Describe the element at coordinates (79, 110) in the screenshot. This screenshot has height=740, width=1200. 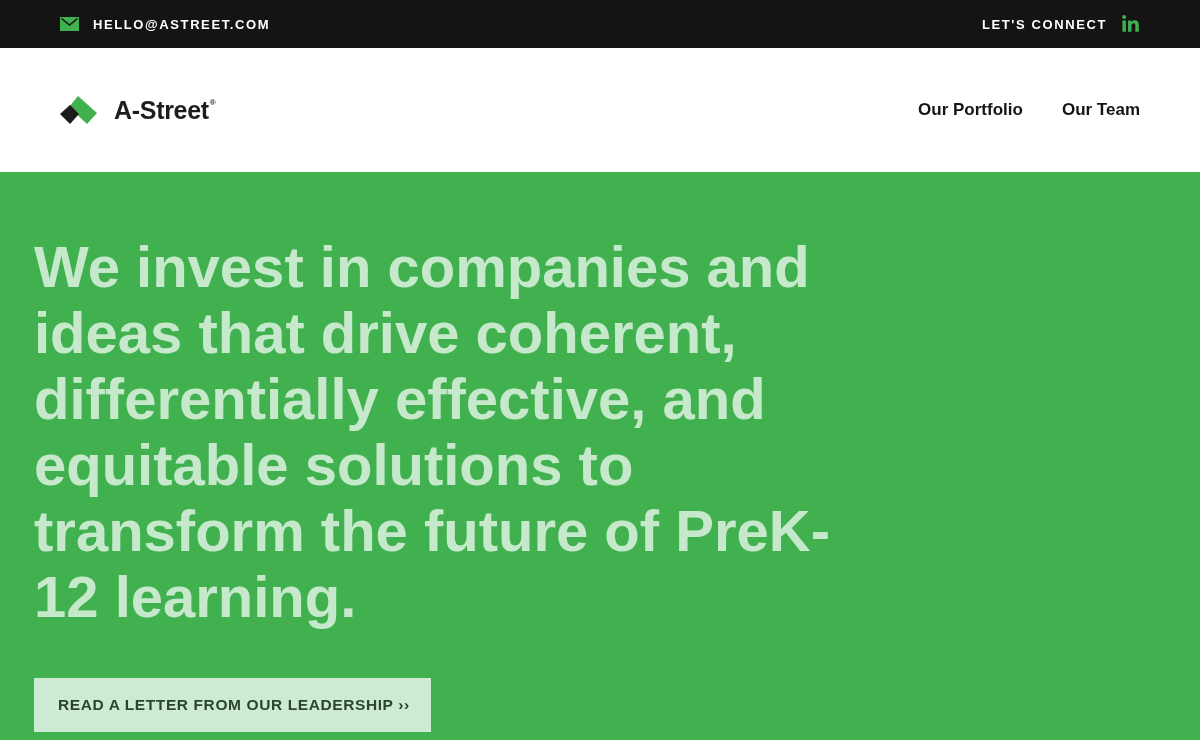
I see `logo-icon` at that location.